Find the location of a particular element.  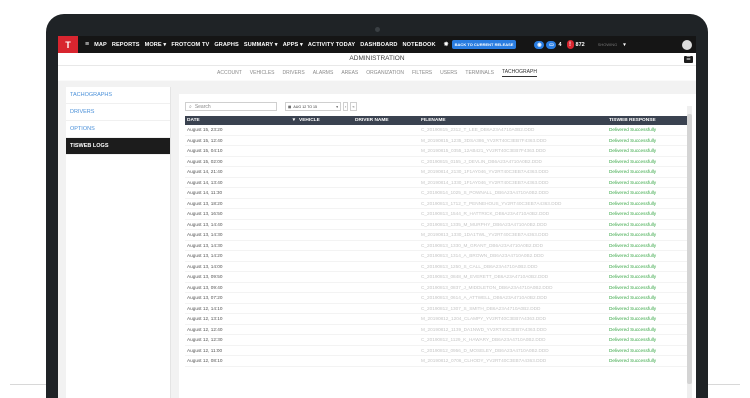

tab-vehicles: VEHICLES is located at coordinates (262, 73).